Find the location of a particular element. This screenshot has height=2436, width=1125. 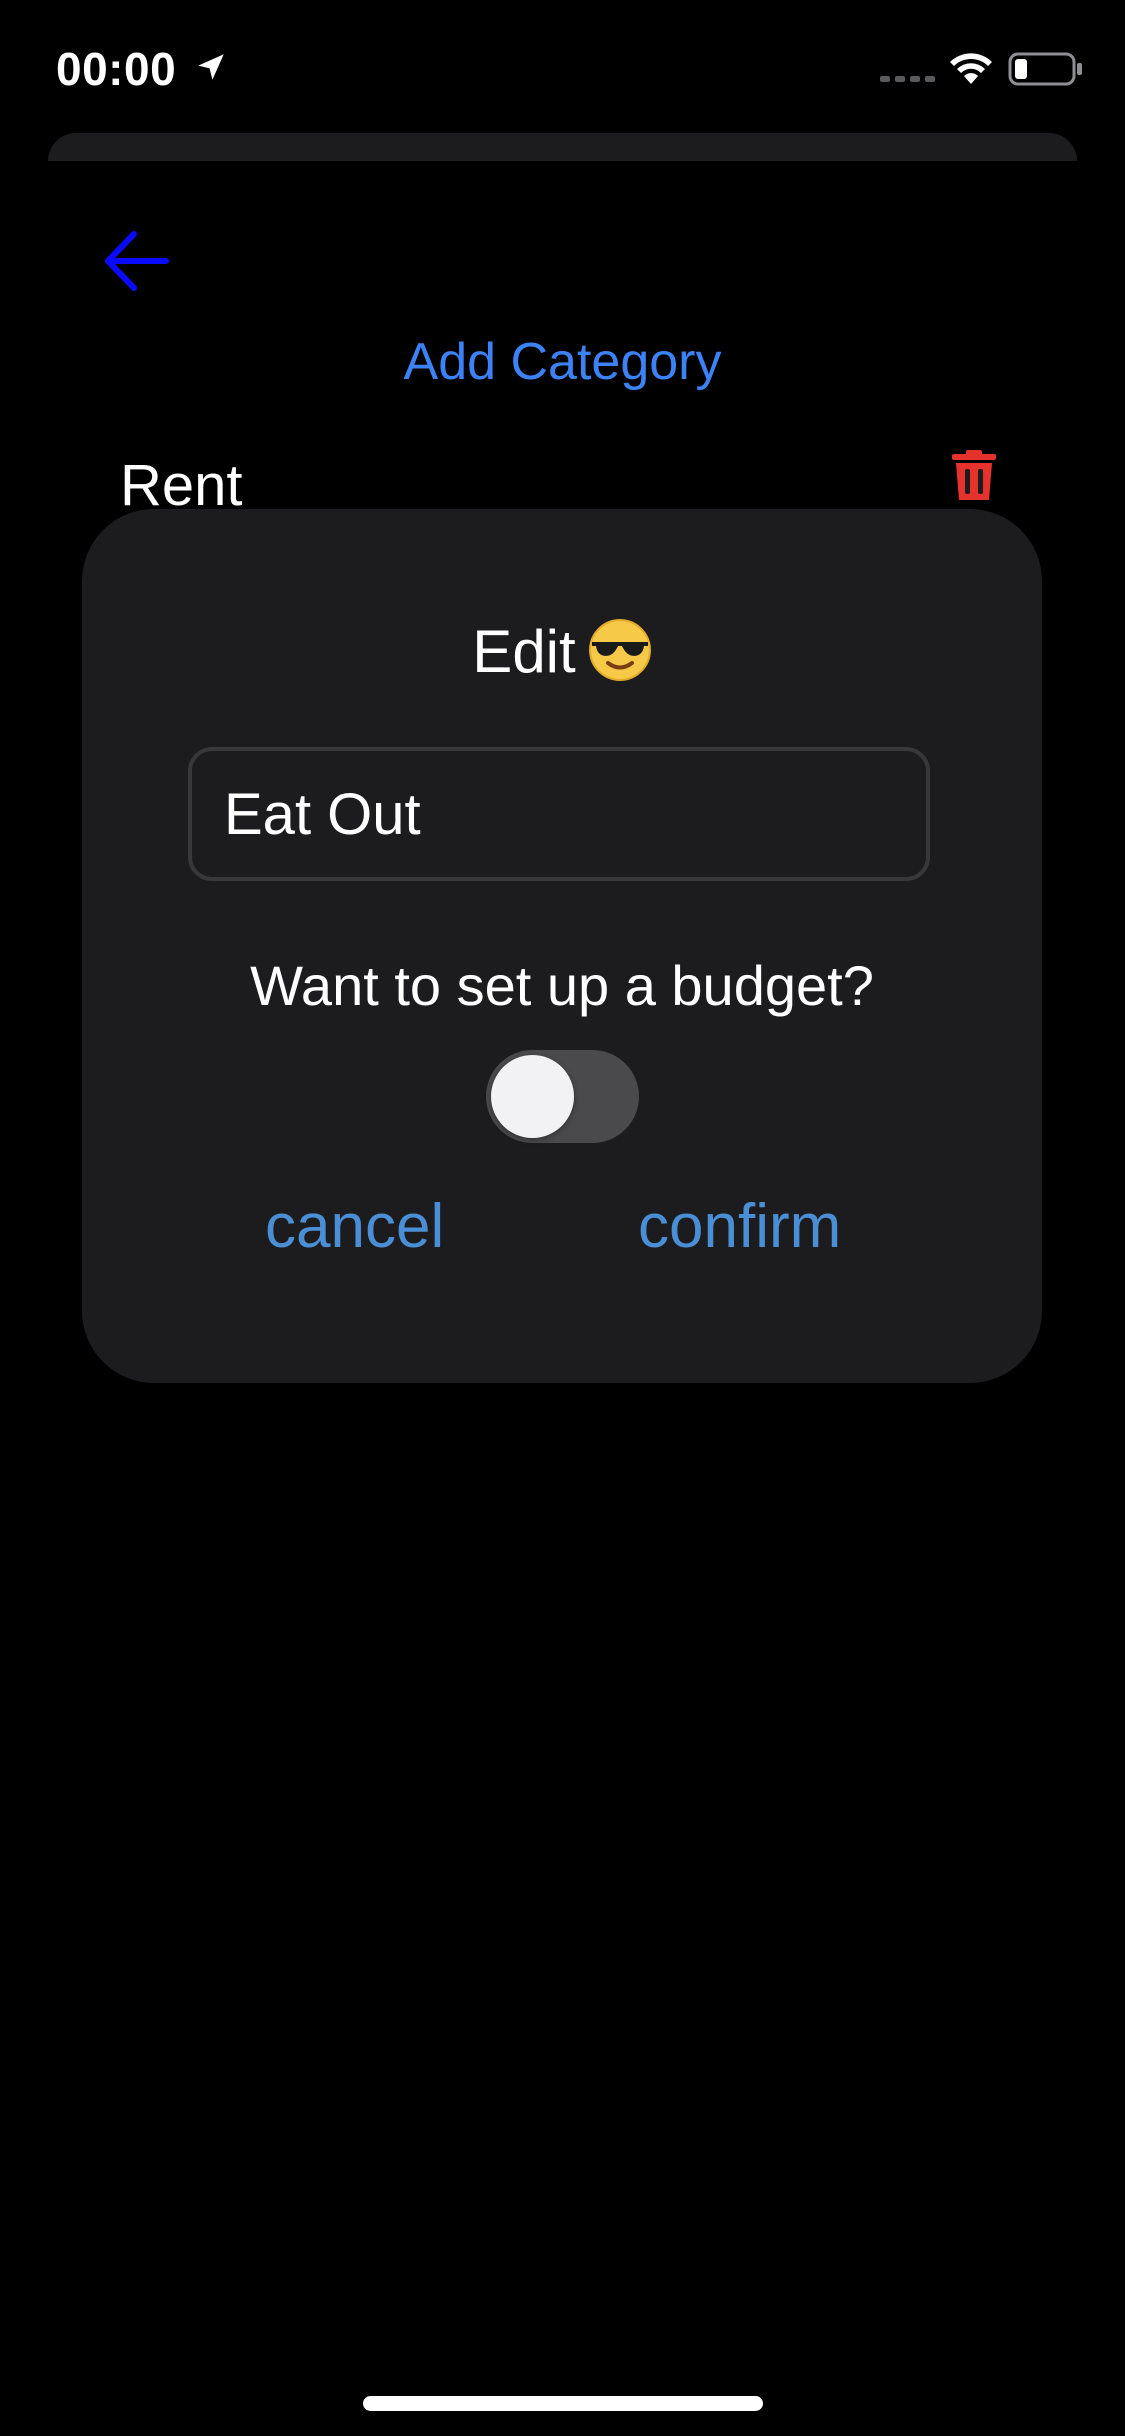

wifi-icon is located at coordinates (971, 68).